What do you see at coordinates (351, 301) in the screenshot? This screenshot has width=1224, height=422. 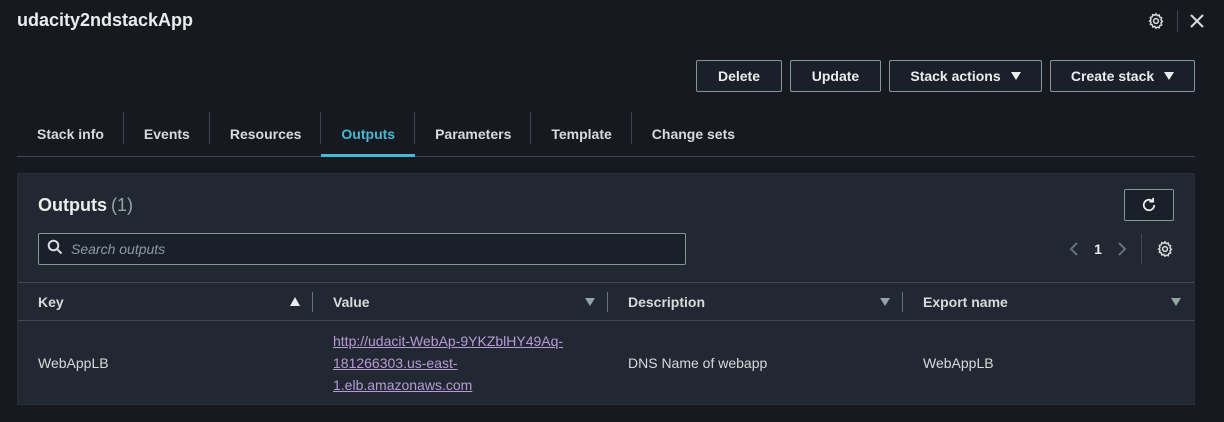 I see `column-label: Value` at bounding box center [351, 301].